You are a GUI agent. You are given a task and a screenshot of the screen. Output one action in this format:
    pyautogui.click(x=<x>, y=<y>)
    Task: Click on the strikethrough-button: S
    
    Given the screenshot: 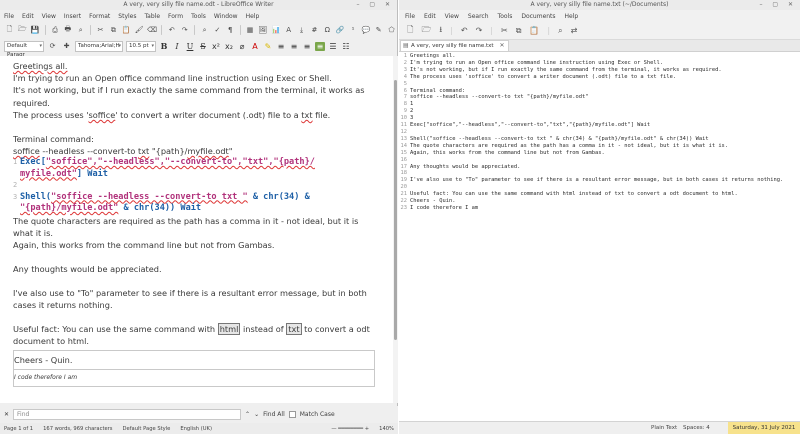 What is the action you would take?
    pyautogui.click(x=203, y=46)
    